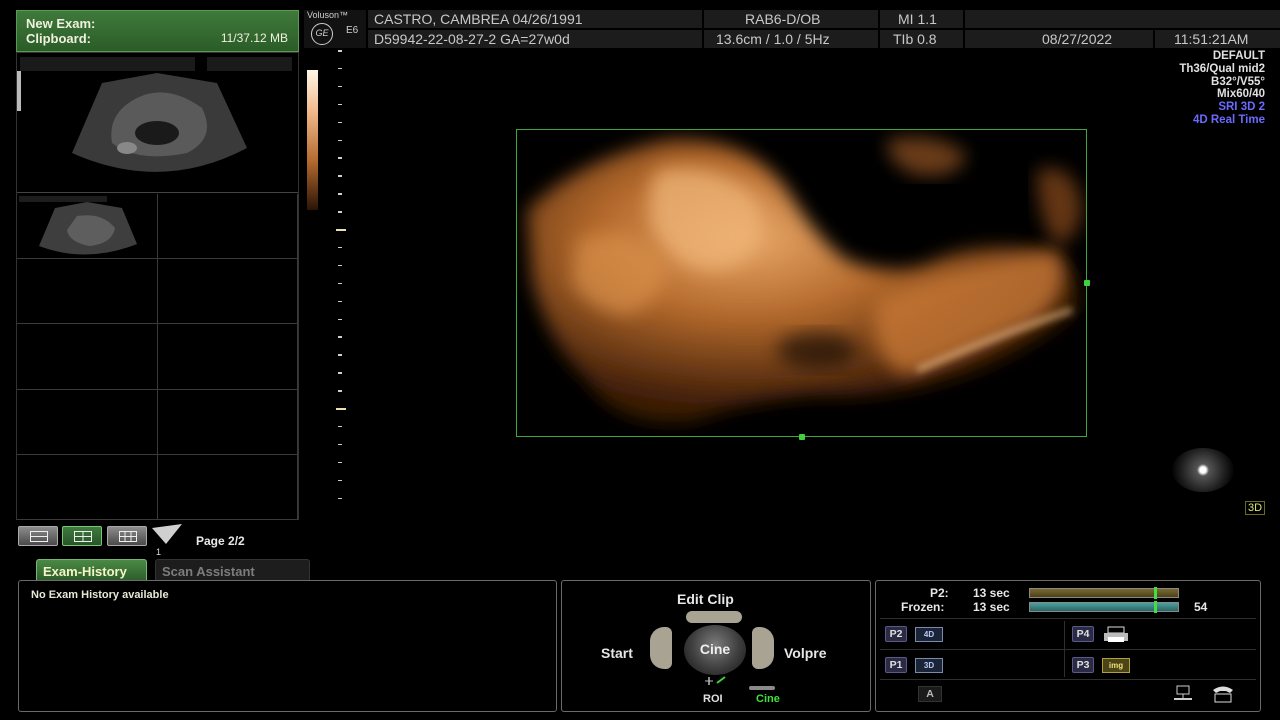 The image size is (1280, 720). What do you see at coordinates (1101, 665) in the screenshot?
I see `p3-preset: P3 img` at bounding box center [1101, 665].